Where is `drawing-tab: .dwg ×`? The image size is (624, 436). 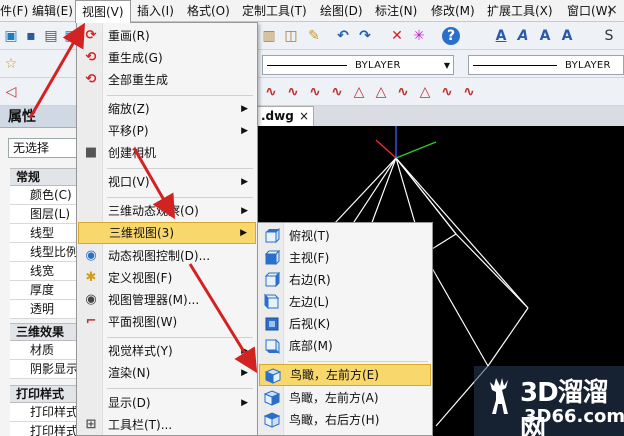 drawing-tab: .dwg × is located at coordinates (285, 116).